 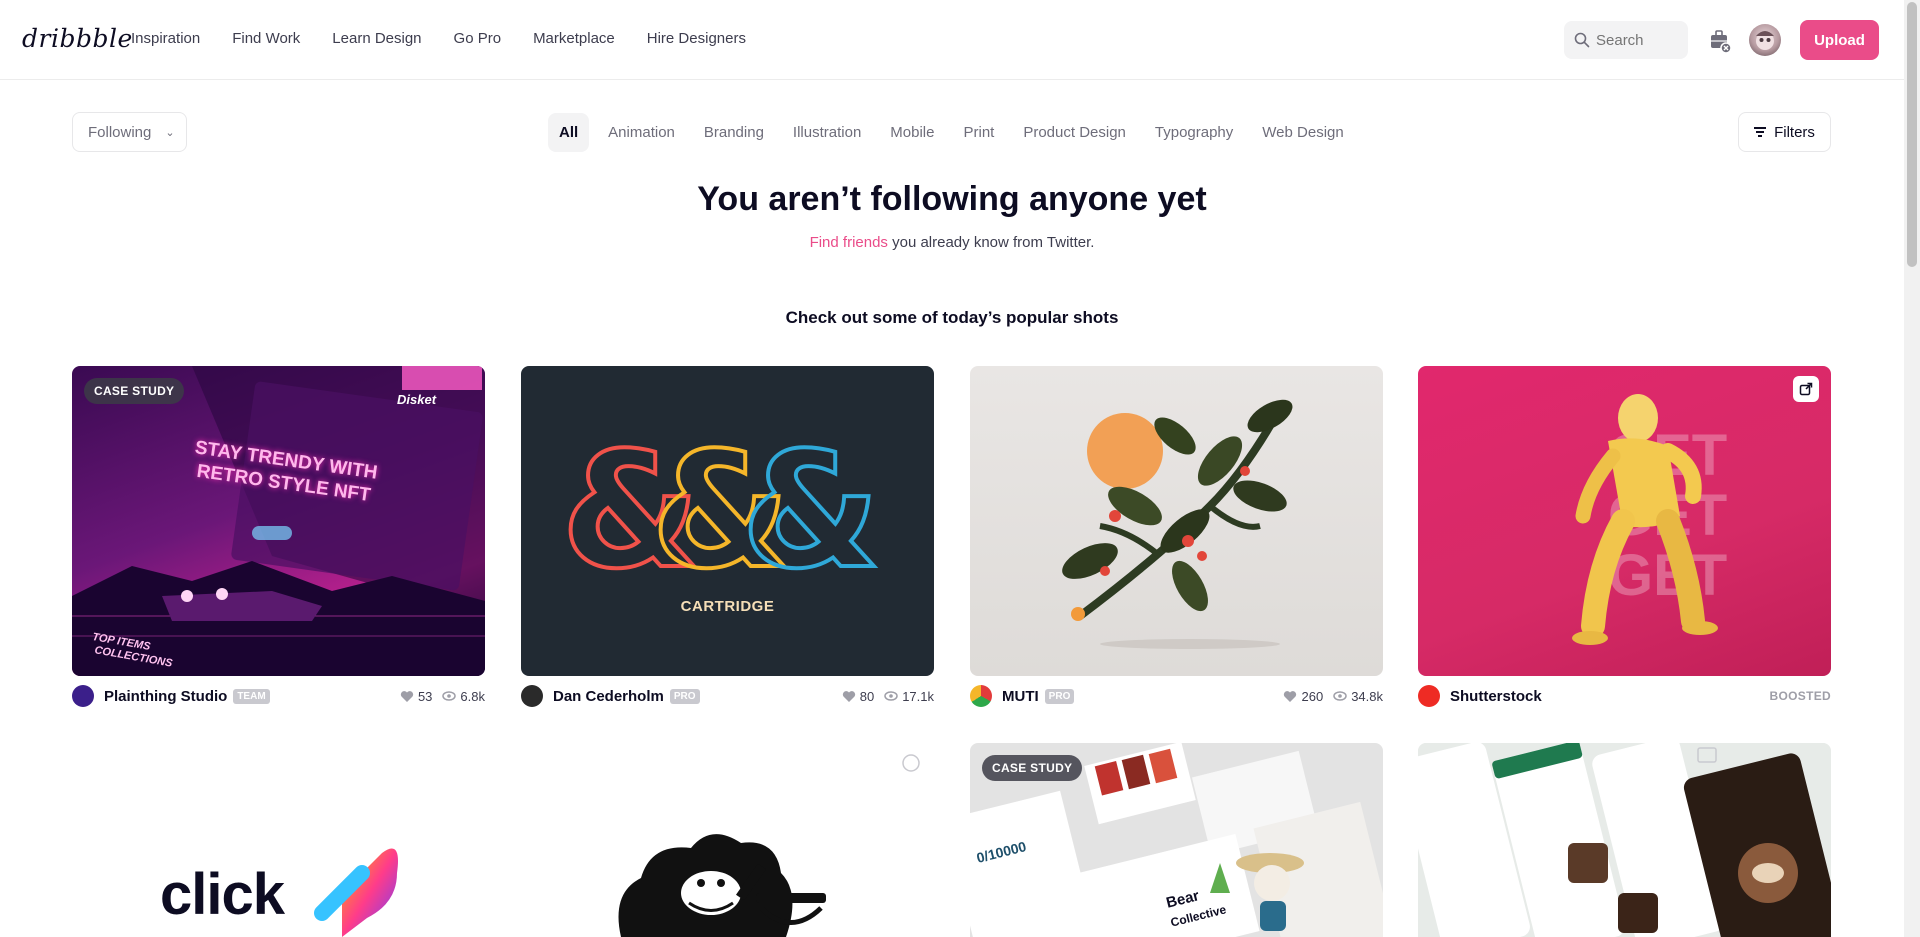 I want to click on nav-hire-designers: Hire Designers, so click(x=696, y=38).